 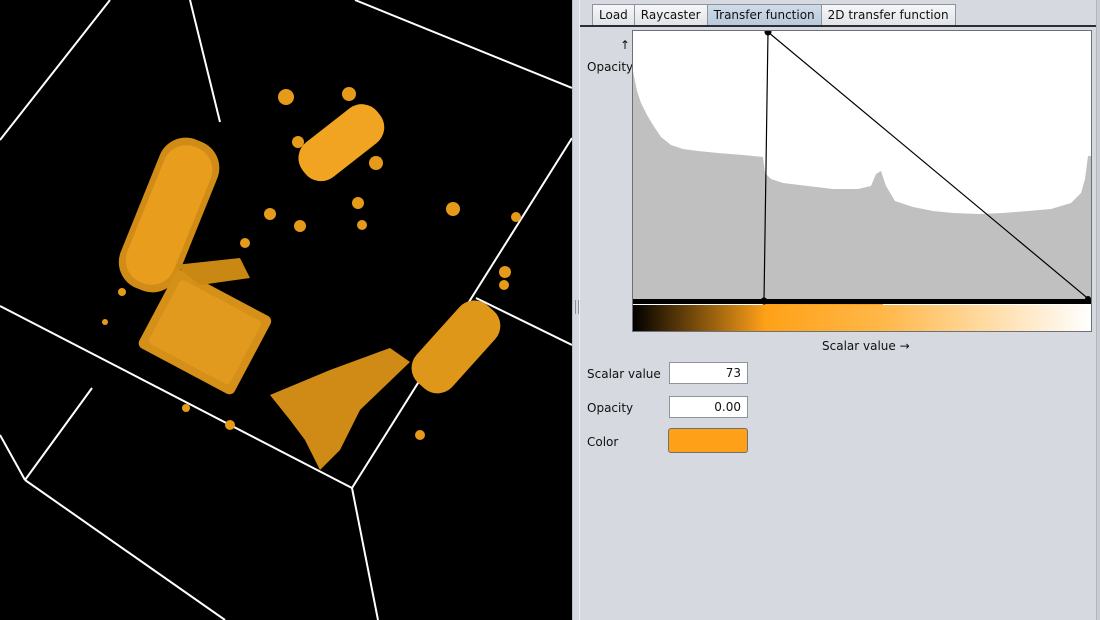 I want to click on scalar-value-label: Scalar value, so click(x=624, y=374).